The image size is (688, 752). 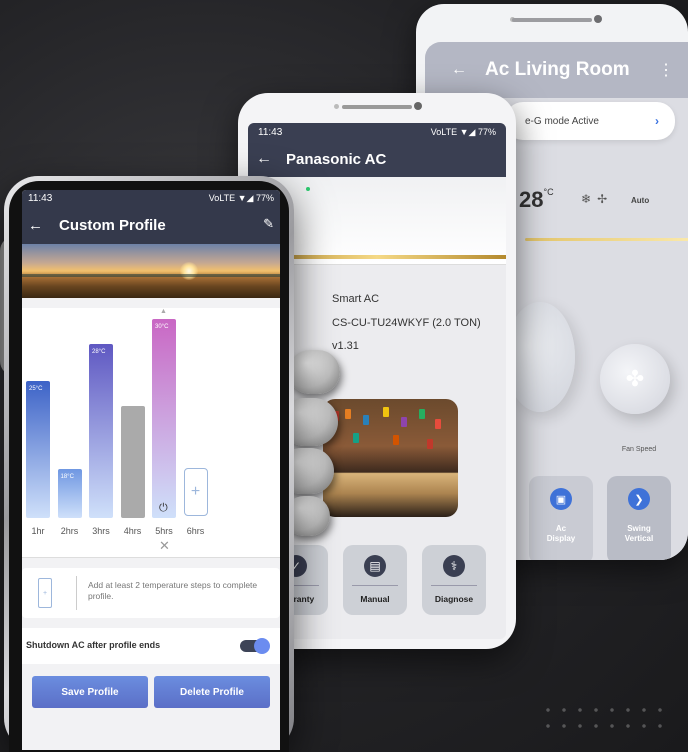 I want to click on decorative-dots, so click(x=605, y=720).